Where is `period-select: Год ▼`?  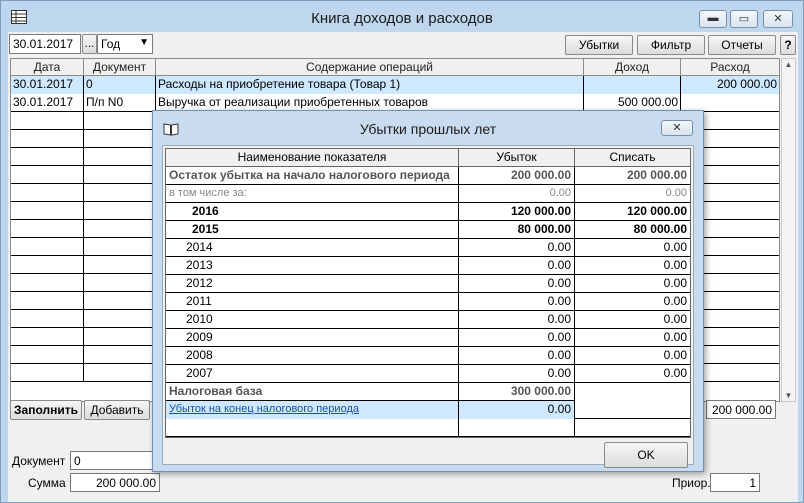 period-select: Год ▼ is located at coordinates (125, 44).